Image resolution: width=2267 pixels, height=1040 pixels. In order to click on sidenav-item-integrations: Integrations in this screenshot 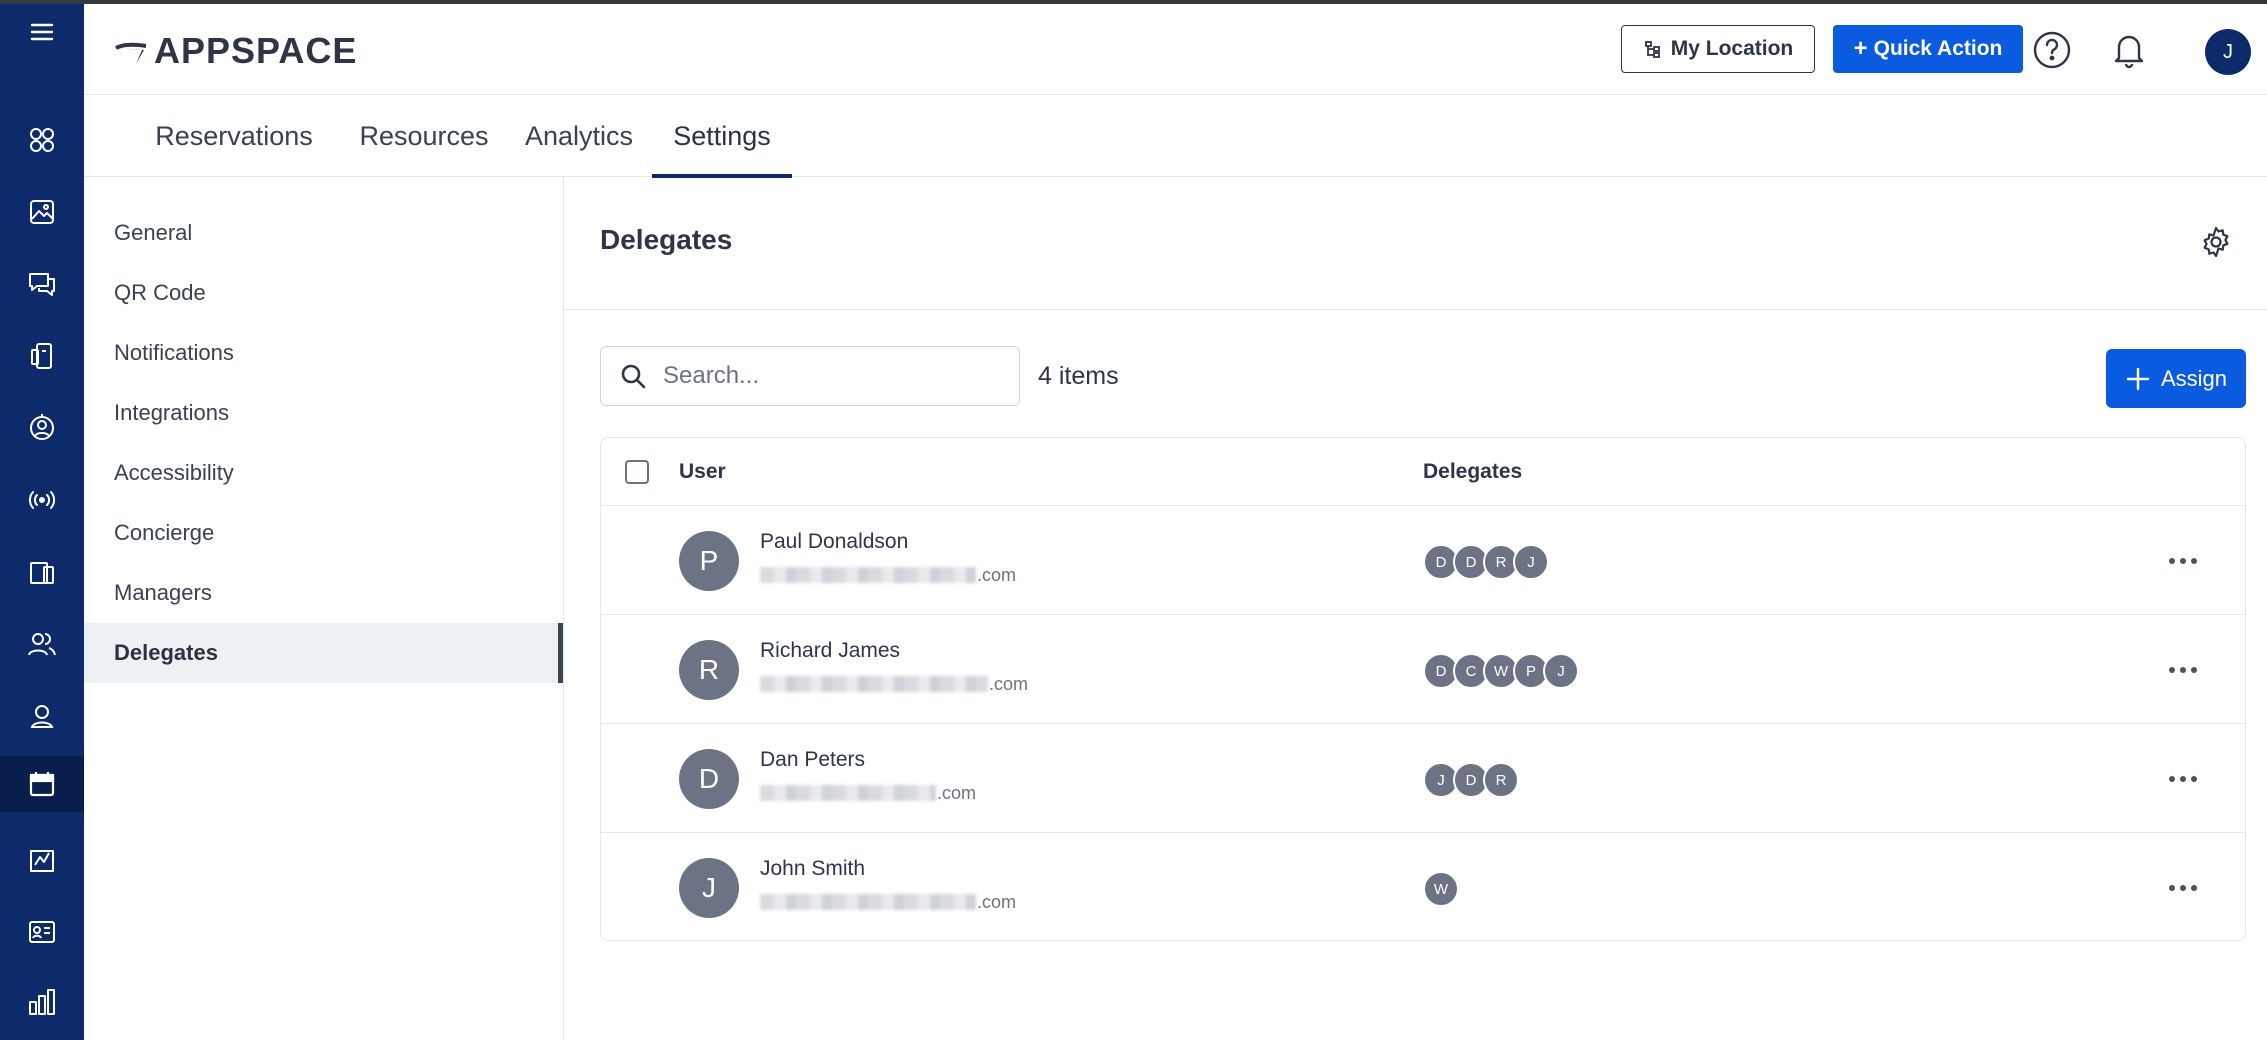, I will do `click(323, 413)`.